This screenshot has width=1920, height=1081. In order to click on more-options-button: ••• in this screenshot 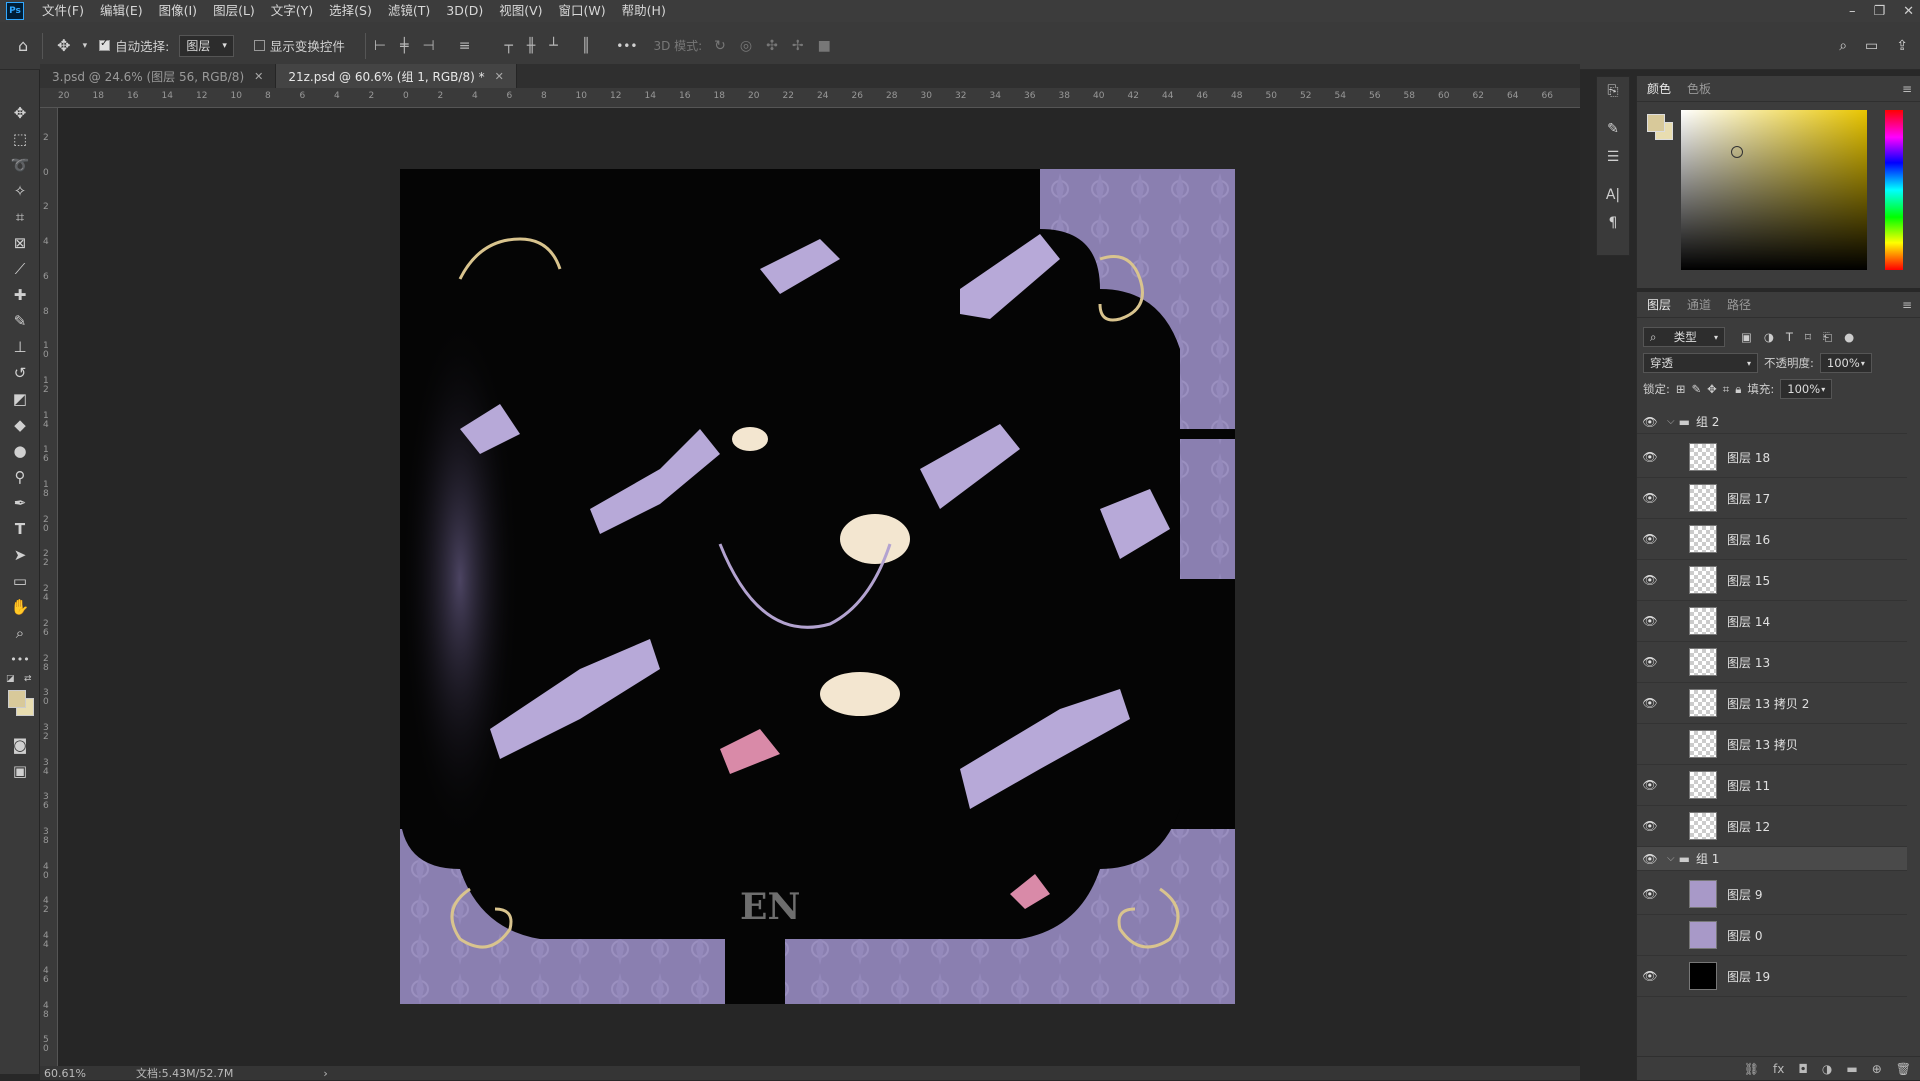, I will do `click(626, 46)`.